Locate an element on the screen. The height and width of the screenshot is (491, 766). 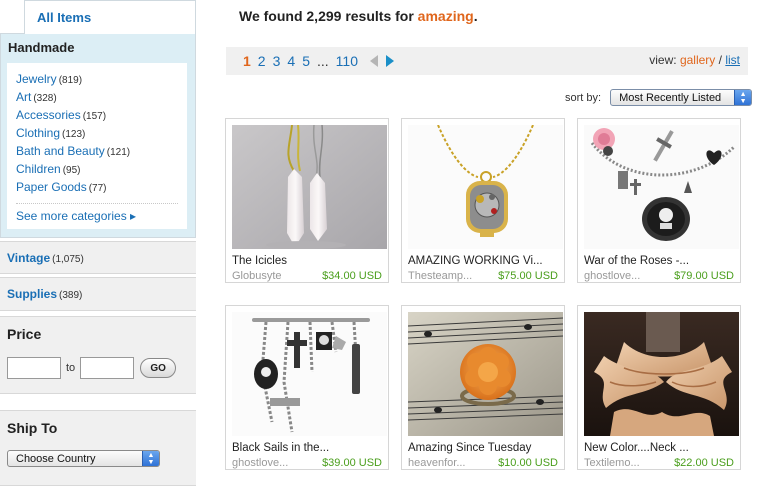
vintage-section: Vintage (1,075) is located at coordinates (98, 257).